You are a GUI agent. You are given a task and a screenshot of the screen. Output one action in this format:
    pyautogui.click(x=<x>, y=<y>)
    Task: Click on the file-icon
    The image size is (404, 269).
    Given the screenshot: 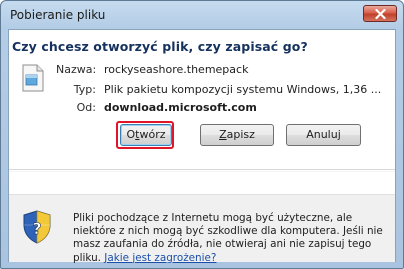 What is the action you would take?
    pyautogui.click(x=33, y=78)
    